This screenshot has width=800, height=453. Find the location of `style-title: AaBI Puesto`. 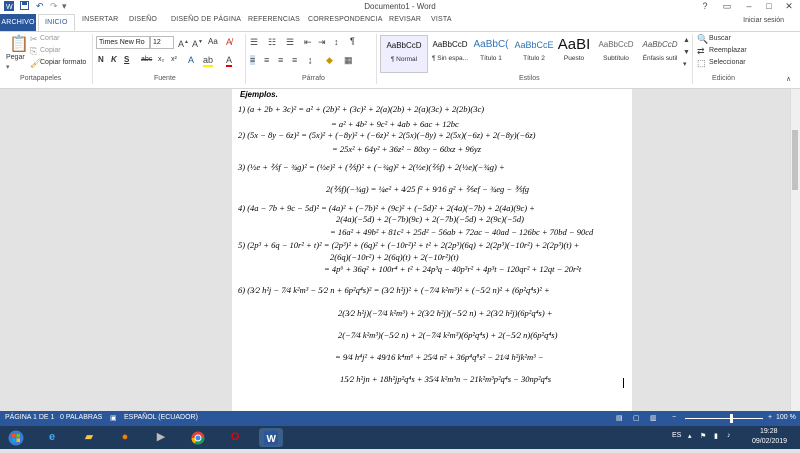

style-title: AaBI Puesto is located at coordinates (574, 53).